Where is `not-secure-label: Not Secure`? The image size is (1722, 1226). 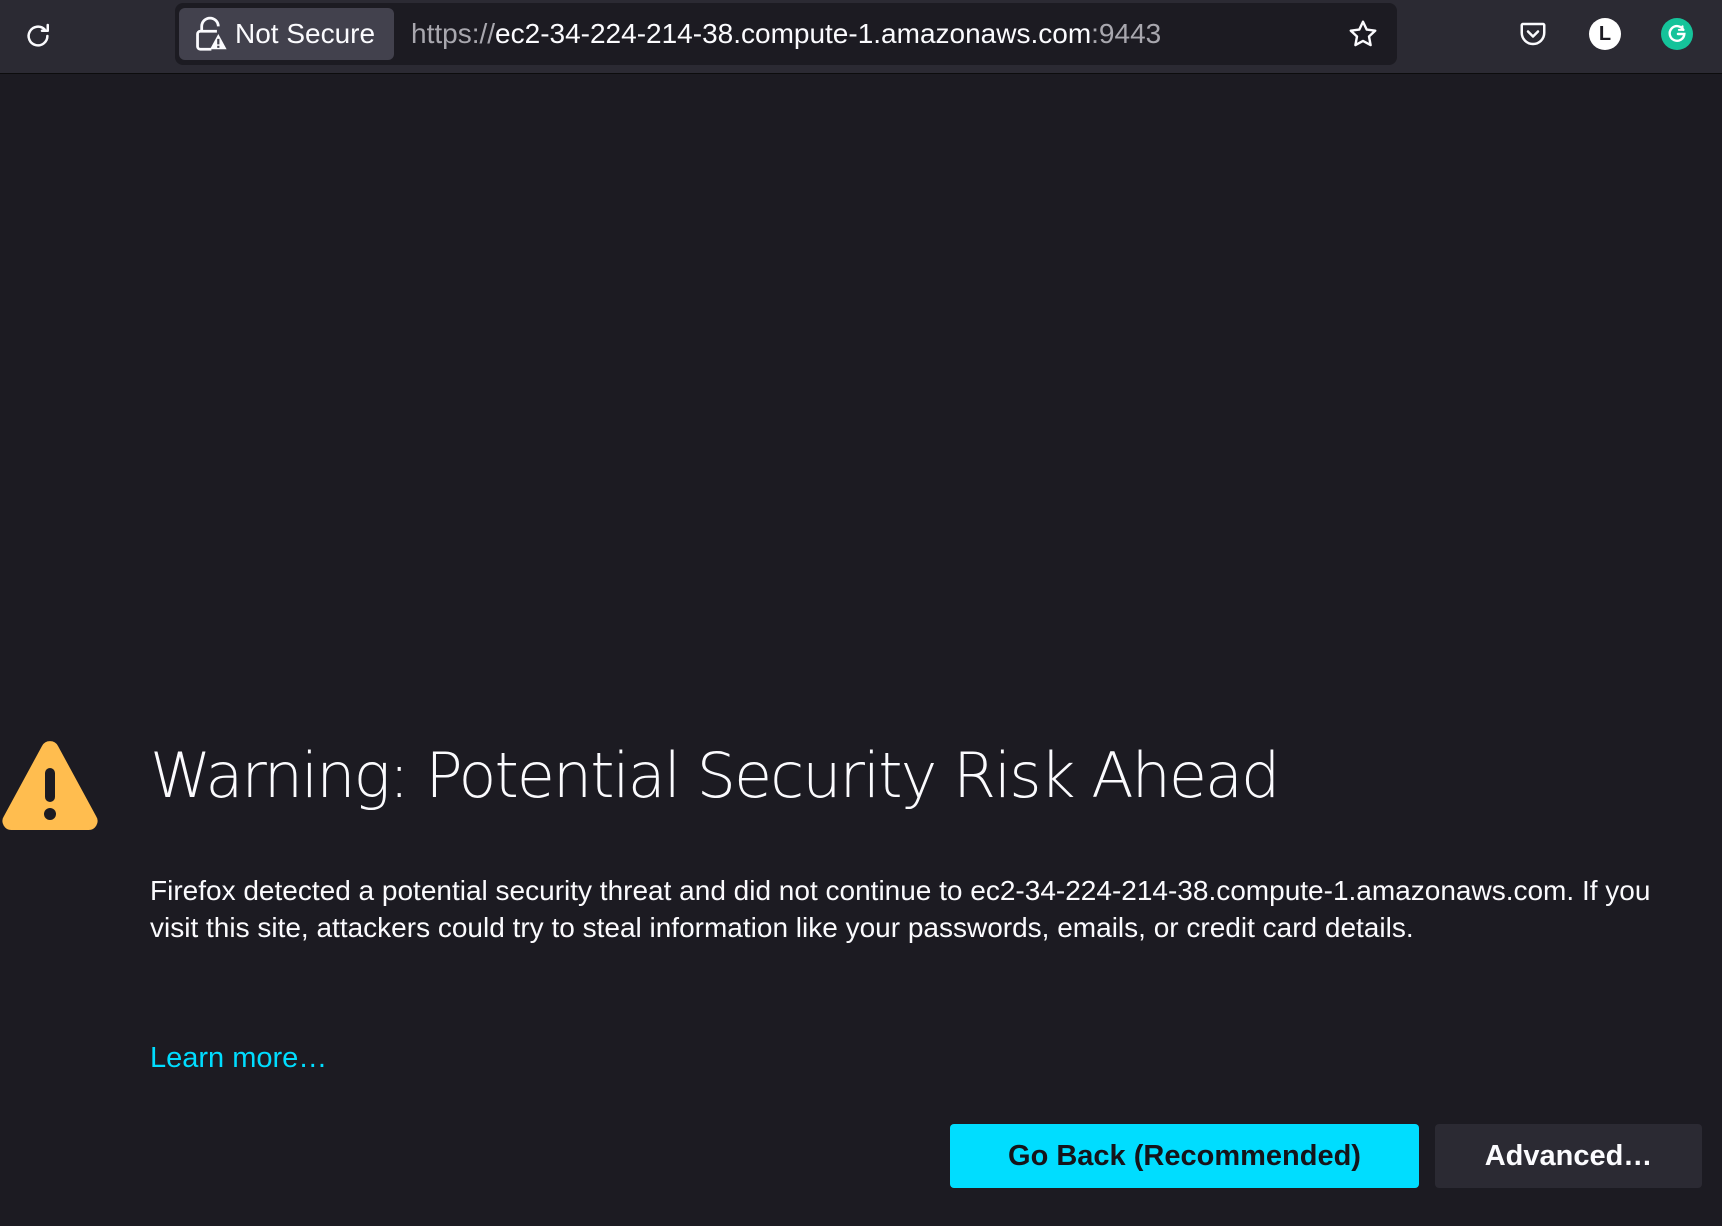
not-secure-label: Not Secure is located at coordinates (305, 33).